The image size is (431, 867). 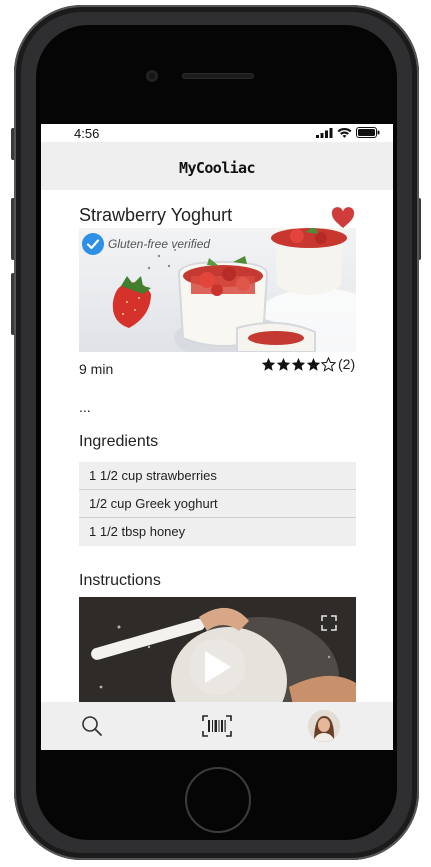 I want to click on tab-scan, so click(x=217, y=726).